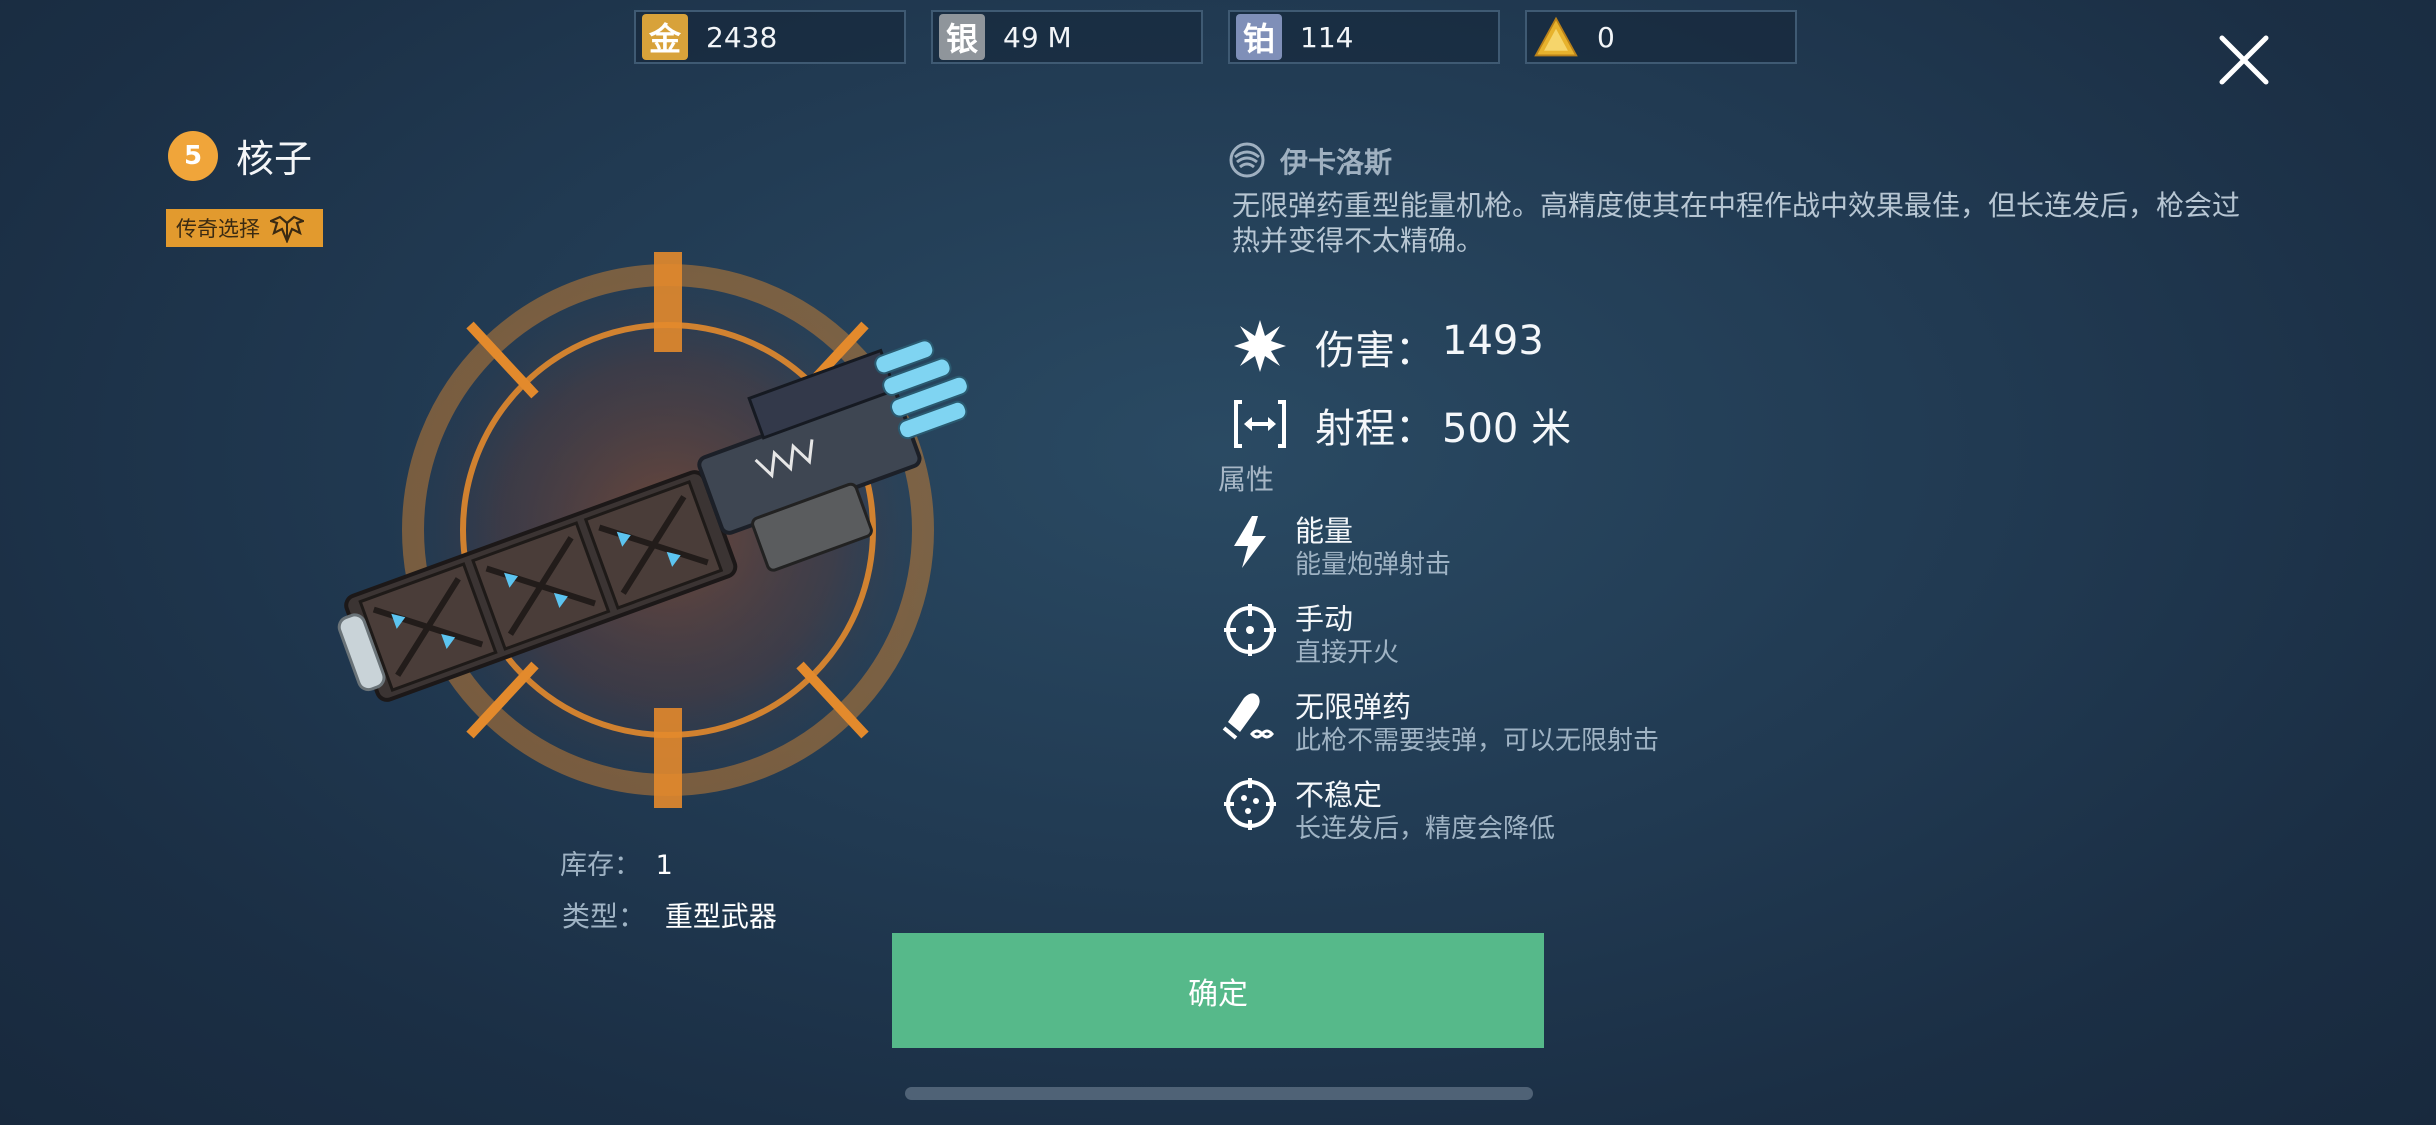 This screenshot has width=2436, height=1125. I want to click on attribute-desc-unstable: 长连发后，精度会降低, so click(1425, 829).